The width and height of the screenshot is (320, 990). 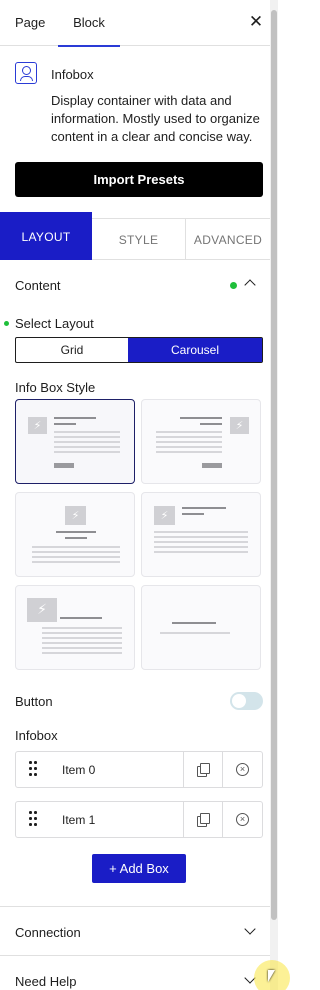 I want to click on info-box-style-label: Info Box Style, so click(x=55, y=387).